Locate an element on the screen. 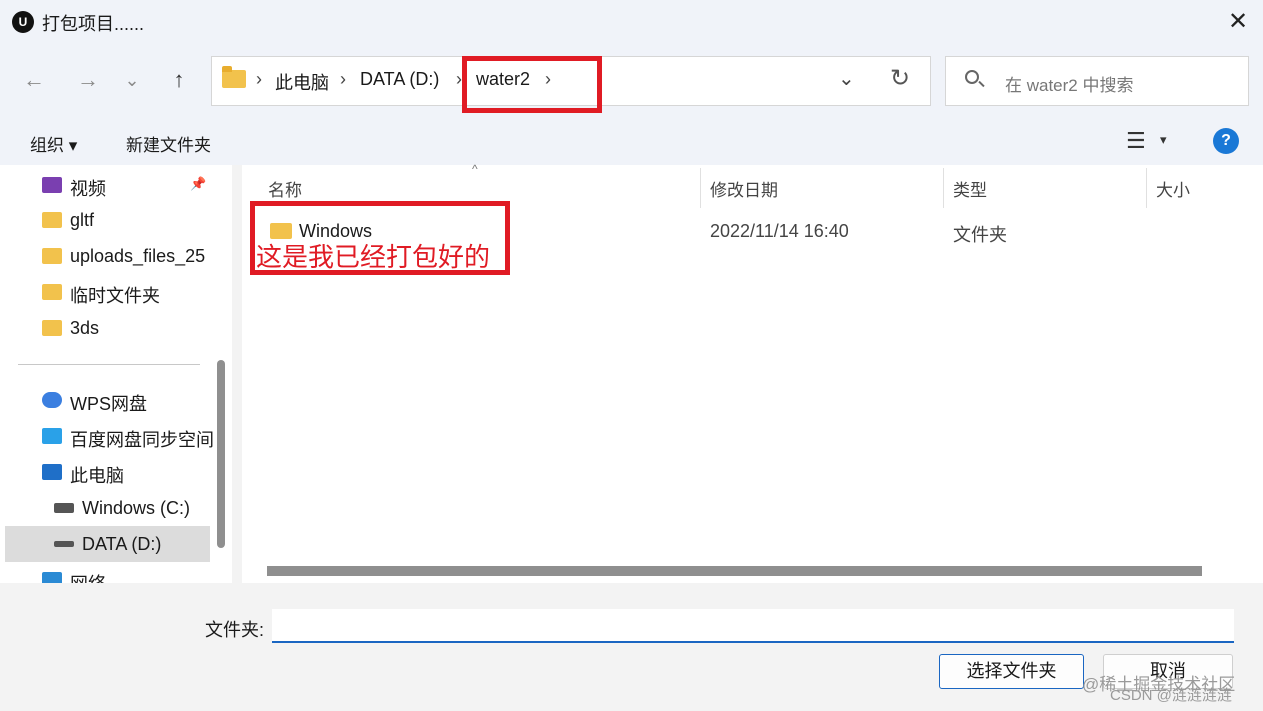  sort-ascending-icon: ^ is located at coordinates (475, 169).